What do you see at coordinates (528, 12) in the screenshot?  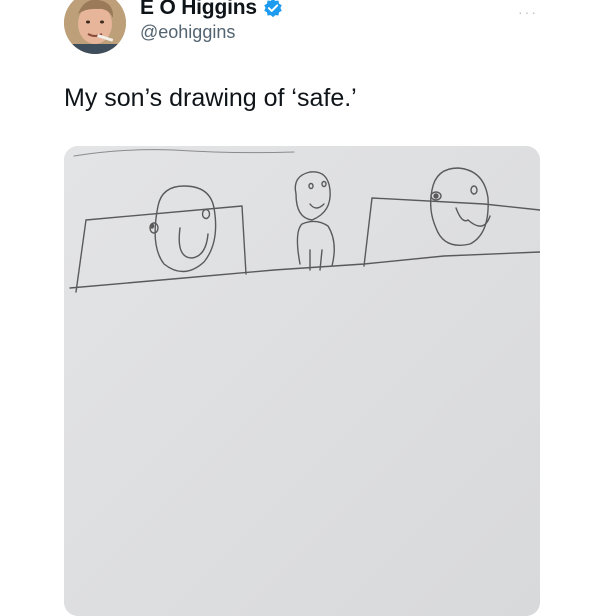 I see `more-options-icon: ···` at bounding box center [528, 12].